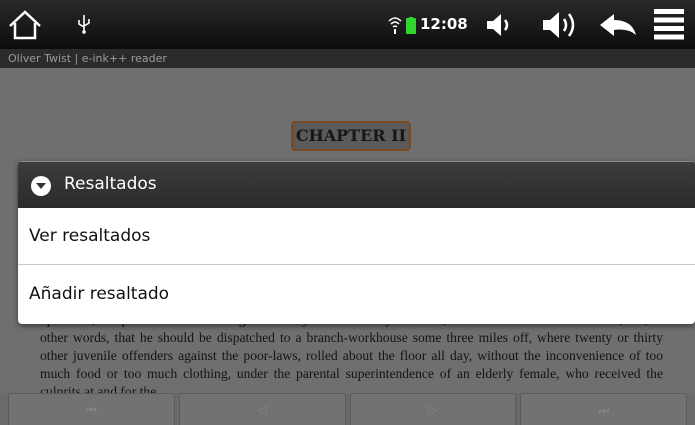 Image resolution: width=695 pixels, height=425 pixels. What do you see at coordinates (347, 58) in the screenshot?
I see `app-title: Oliver Twist | e-ink++ reader` at bounding box center [347, 58].